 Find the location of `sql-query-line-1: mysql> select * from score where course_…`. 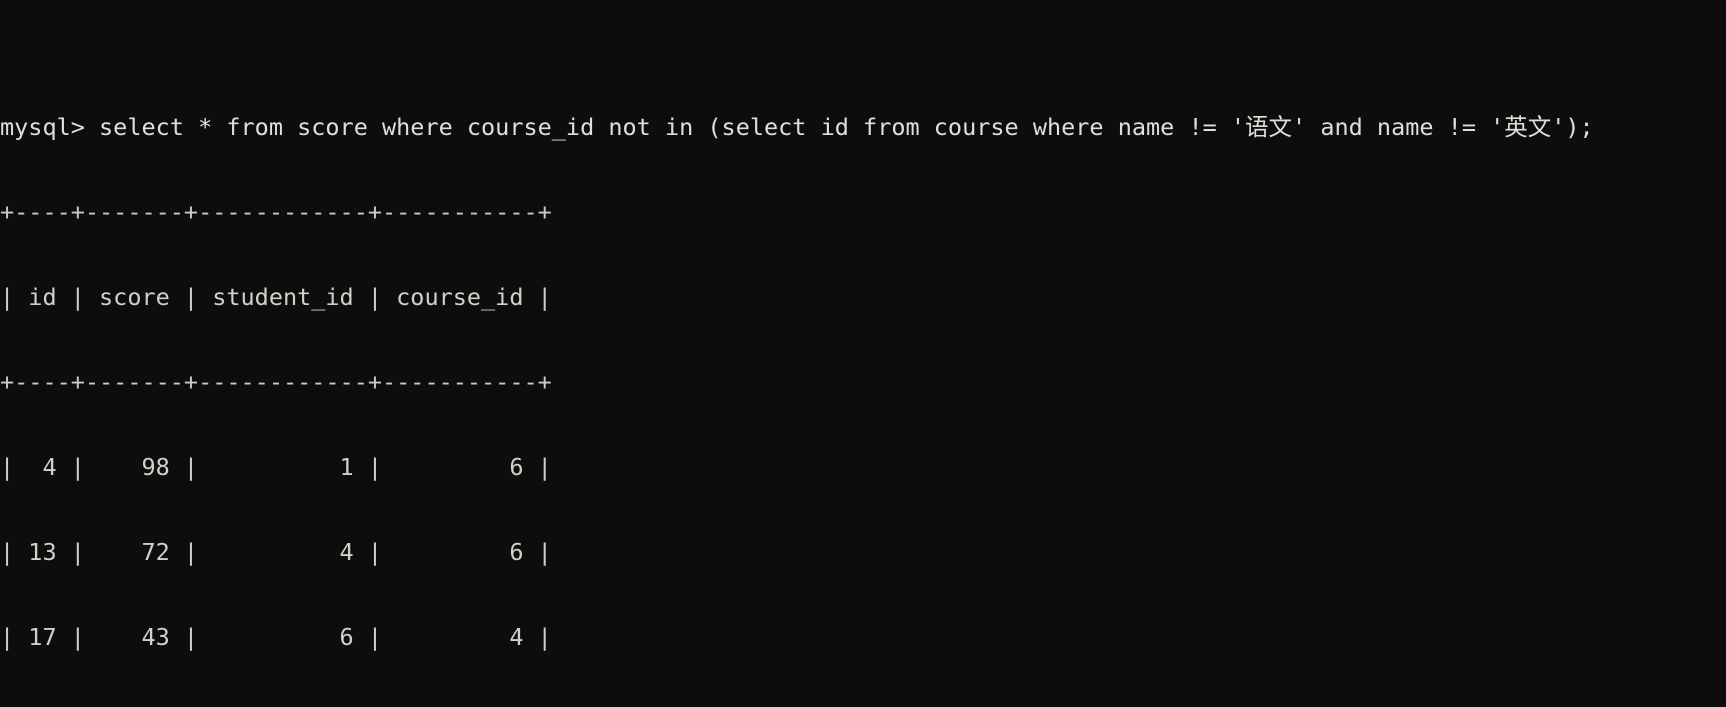

sql-query-line-1: mysql> select * from score where course_… is located at coordinates (797, 127).